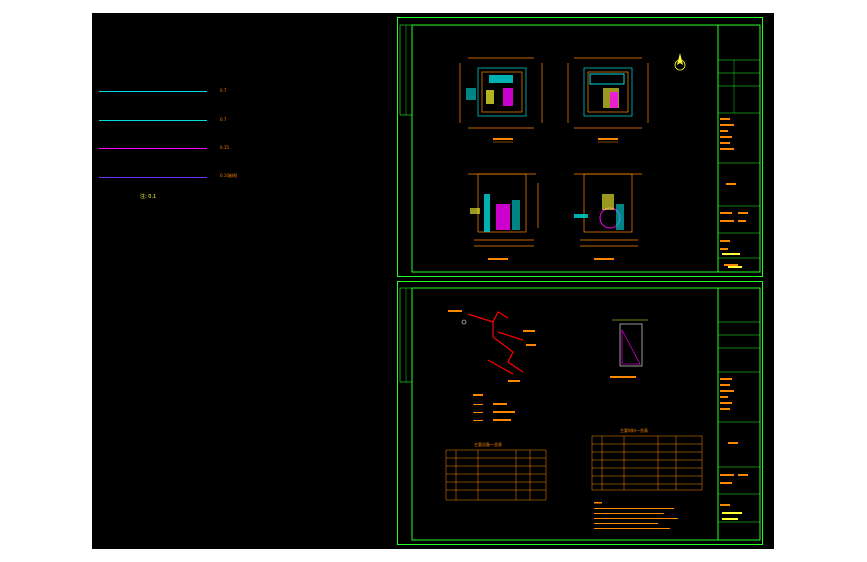  What do you see at coordinates (223, 119) in the screenshot?
I see `legend-label-2: 0.7` at bounding box center [223, 119].